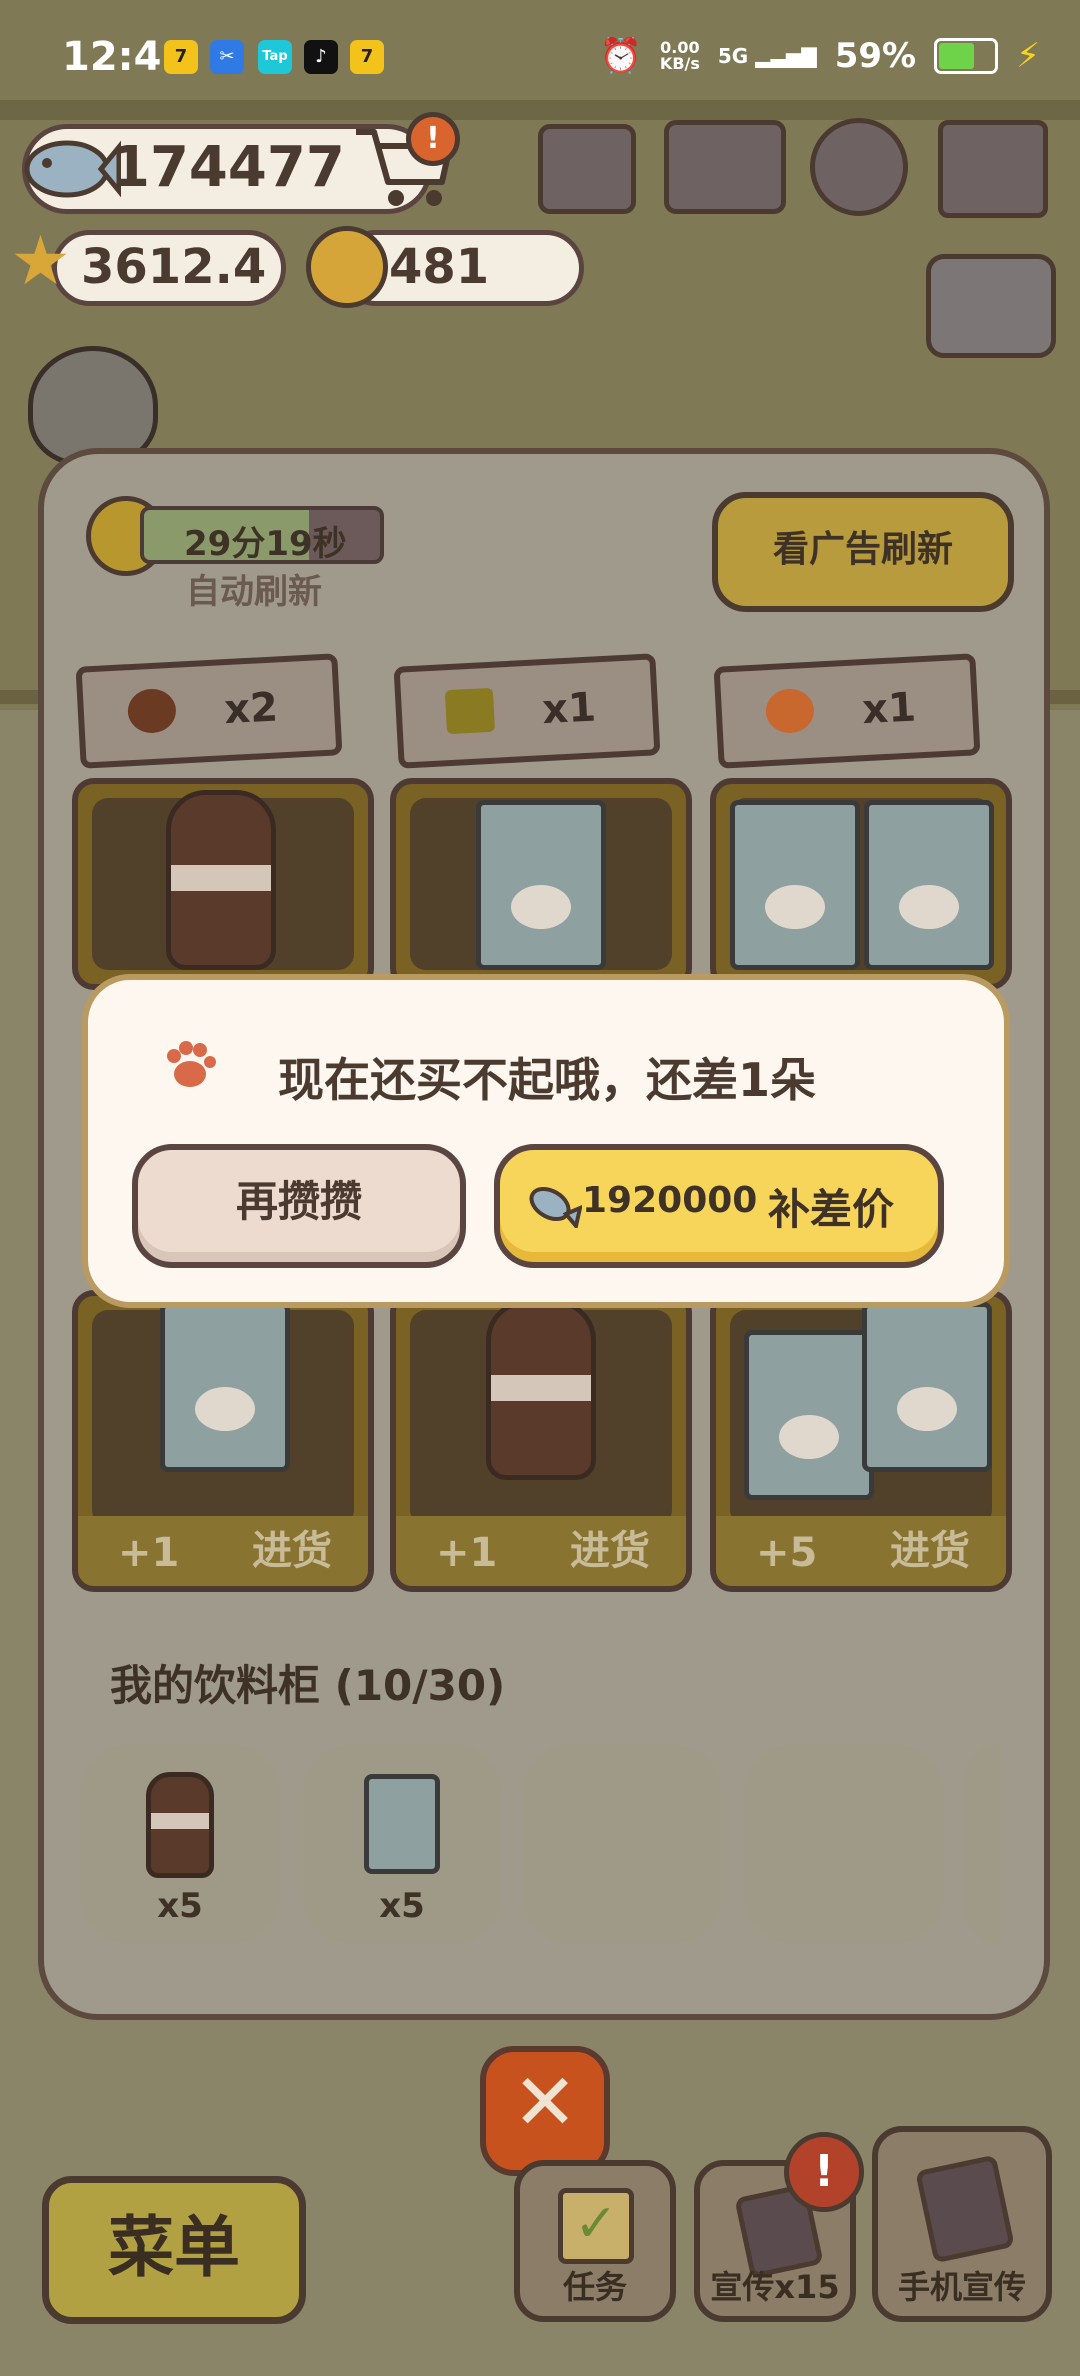 The height and width of the screenshot is (2376, 1080). I want to click on refresh-timer-bar: 29分19秒, so click(262, 535).